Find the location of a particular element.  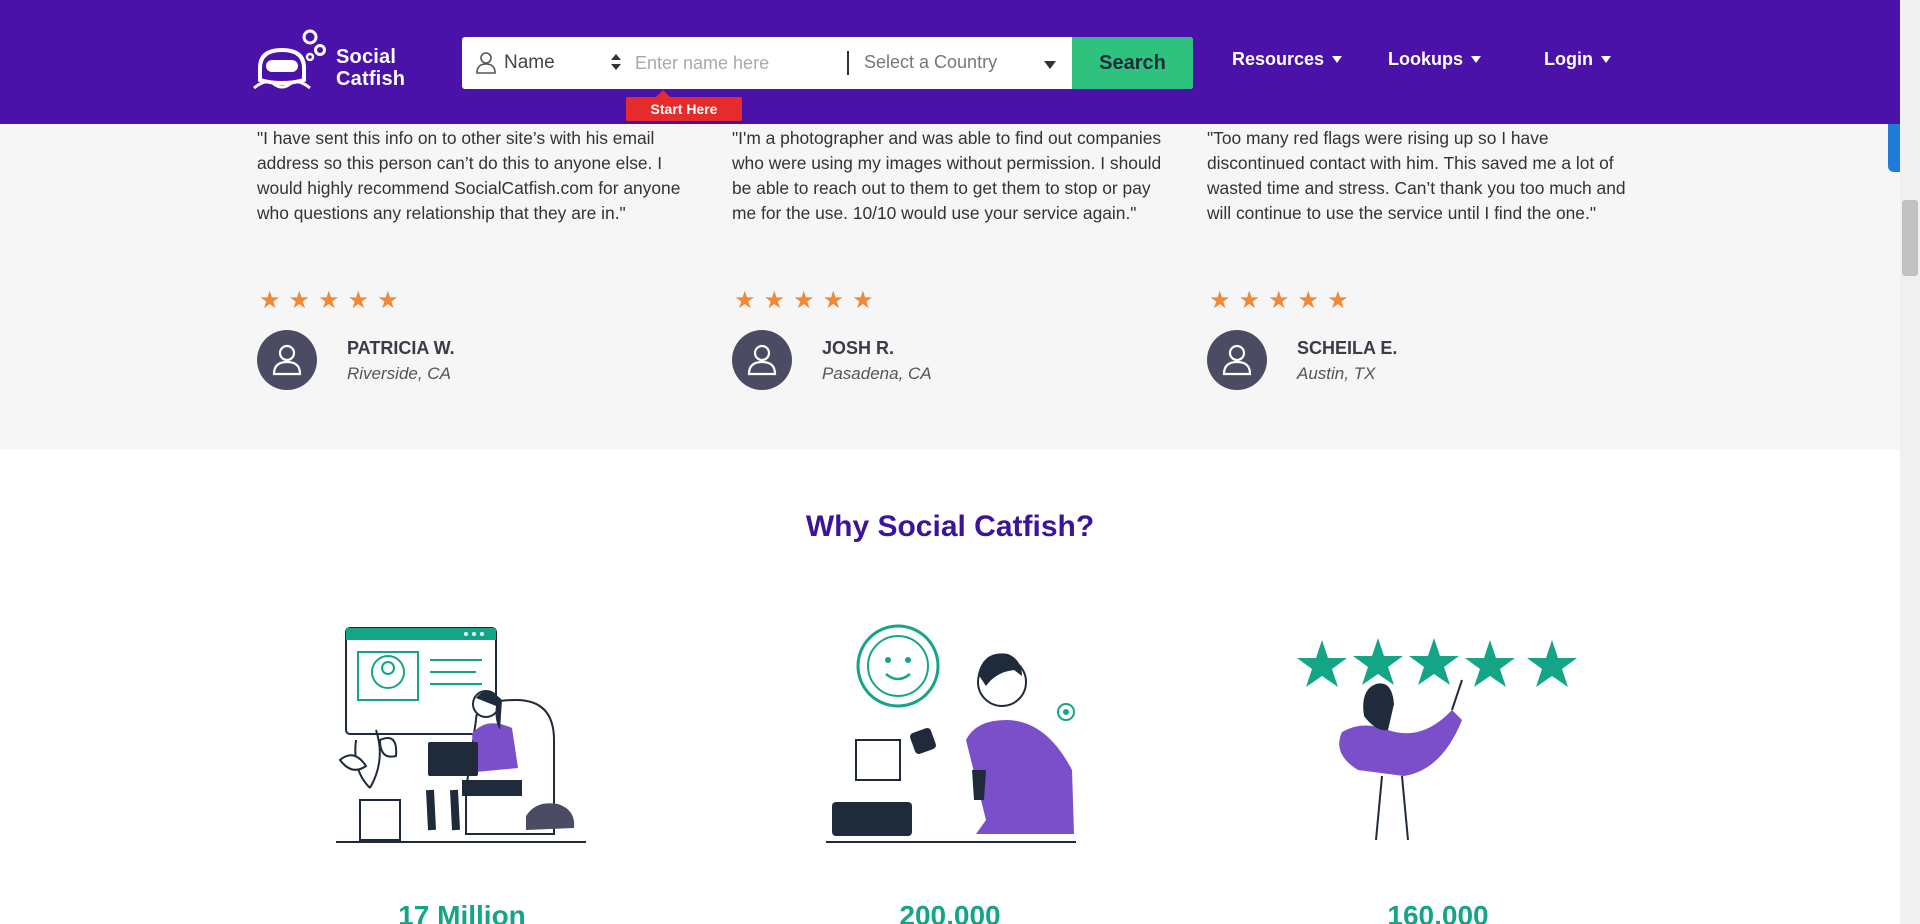

logo-line-1: Social is located at coordinates (366, 57).